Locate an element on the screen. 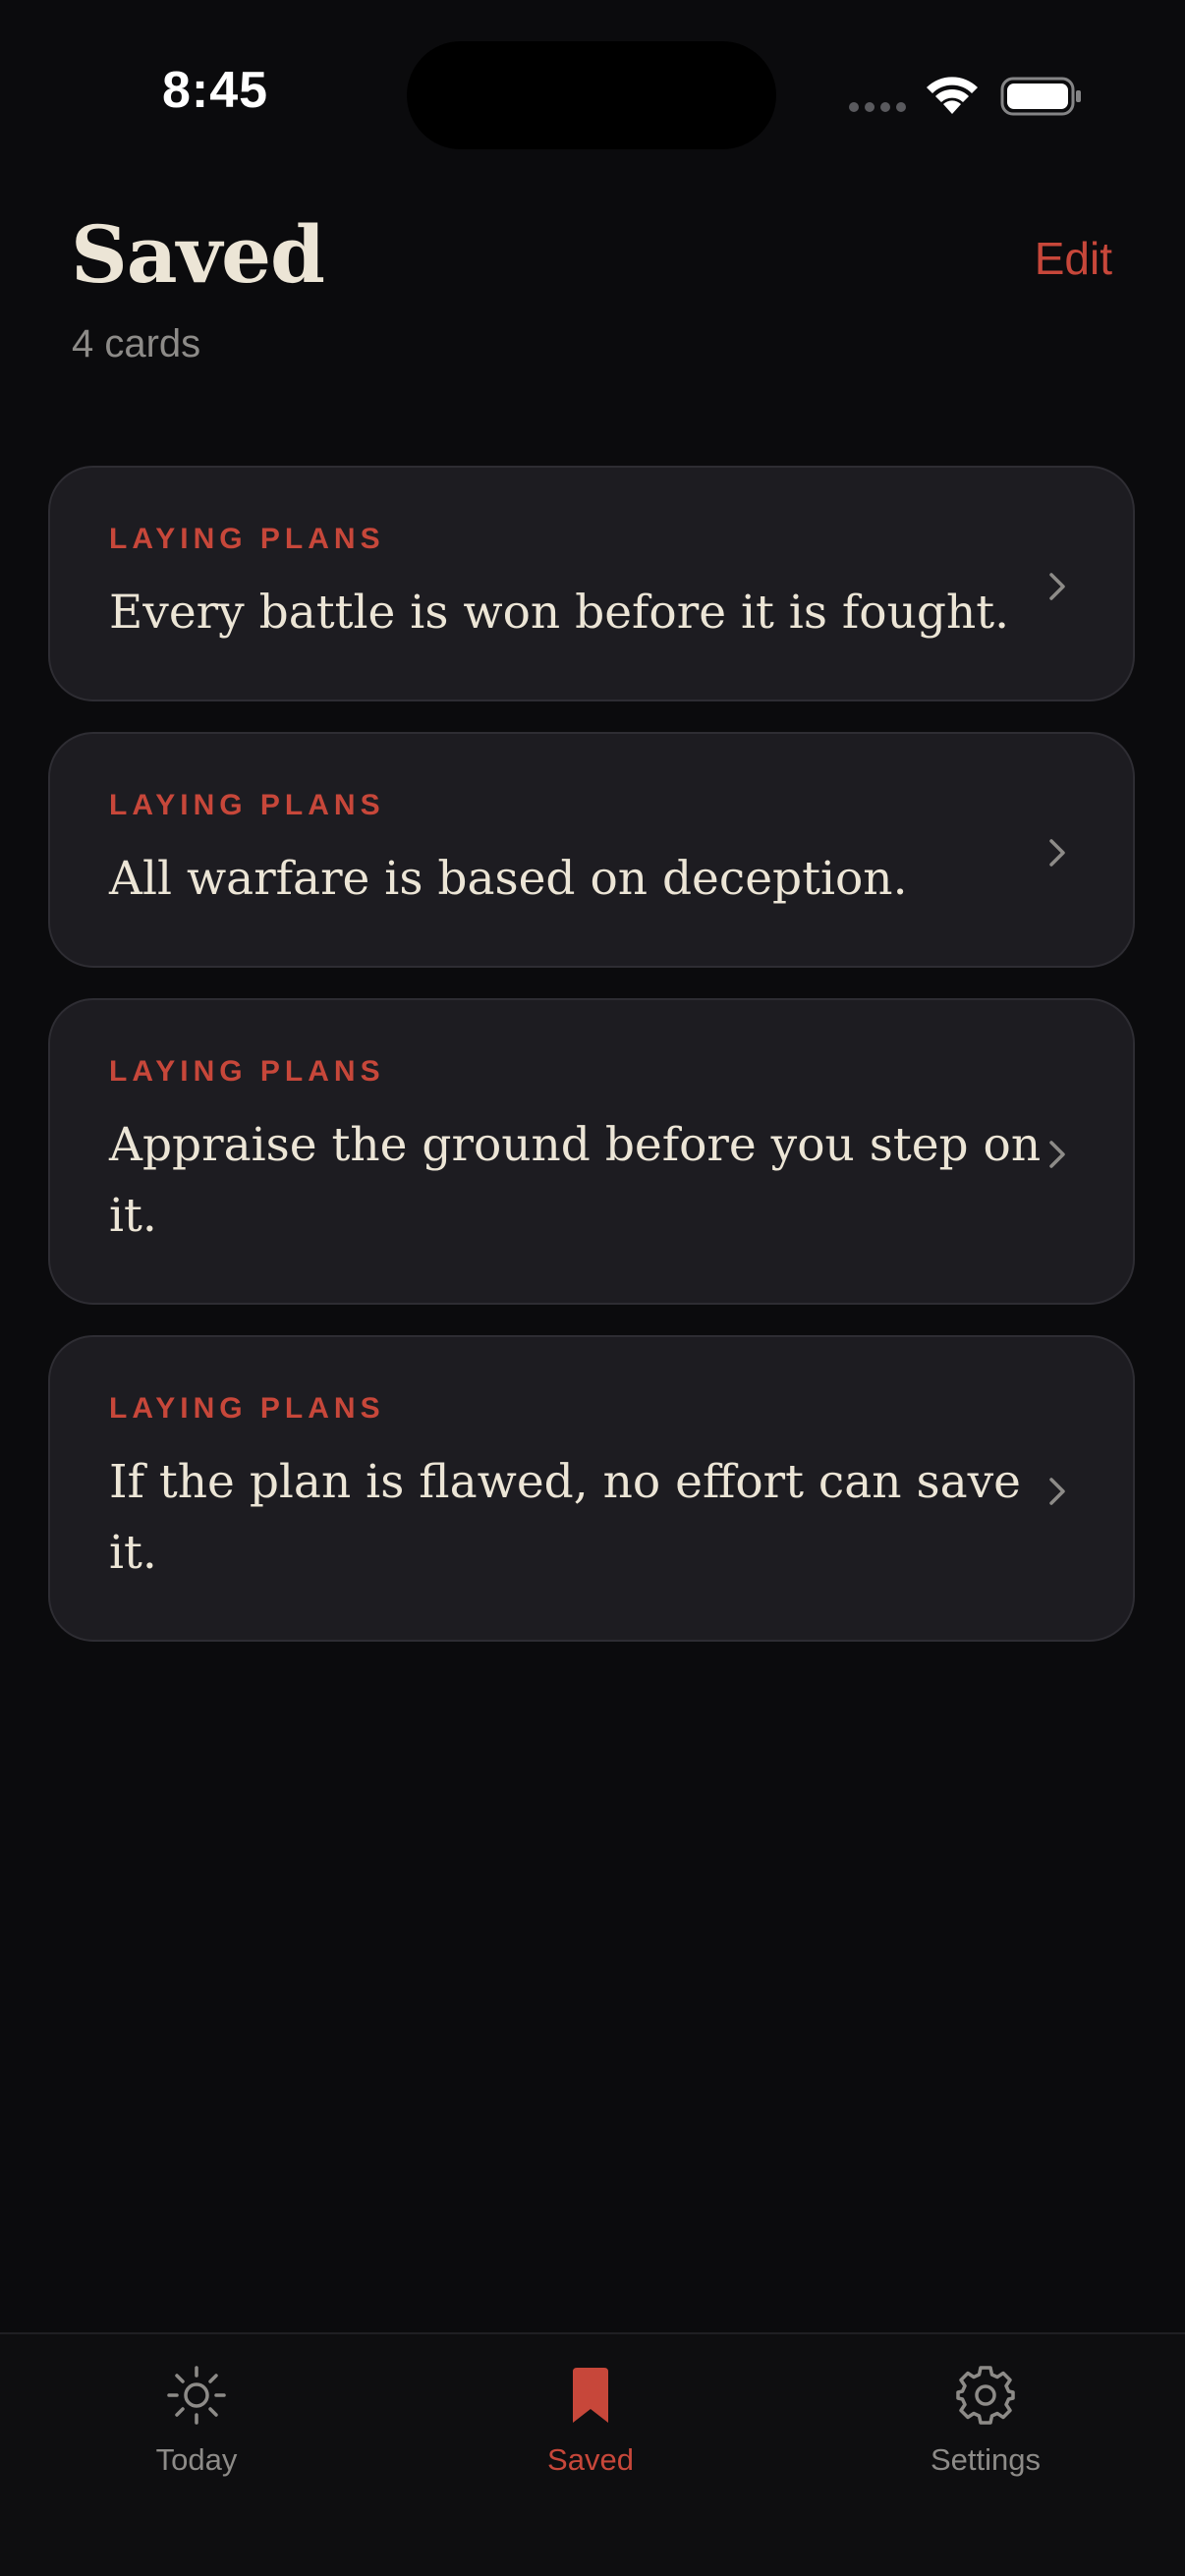  card-quote: All warfare is based on deception. is located at coordinates (509, 879).